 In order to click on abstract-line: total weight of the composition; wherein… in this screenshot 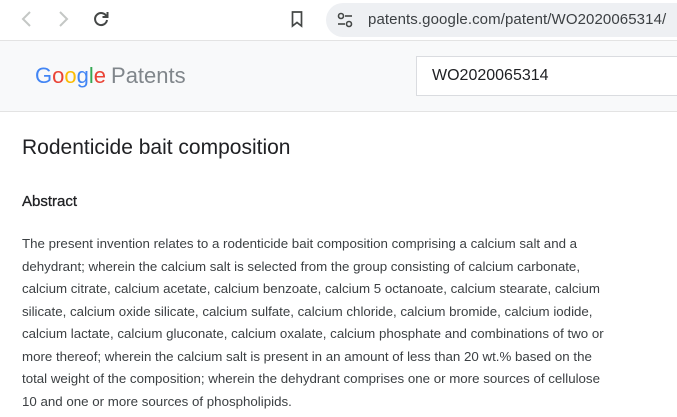, I will do `click(311, 378)`.